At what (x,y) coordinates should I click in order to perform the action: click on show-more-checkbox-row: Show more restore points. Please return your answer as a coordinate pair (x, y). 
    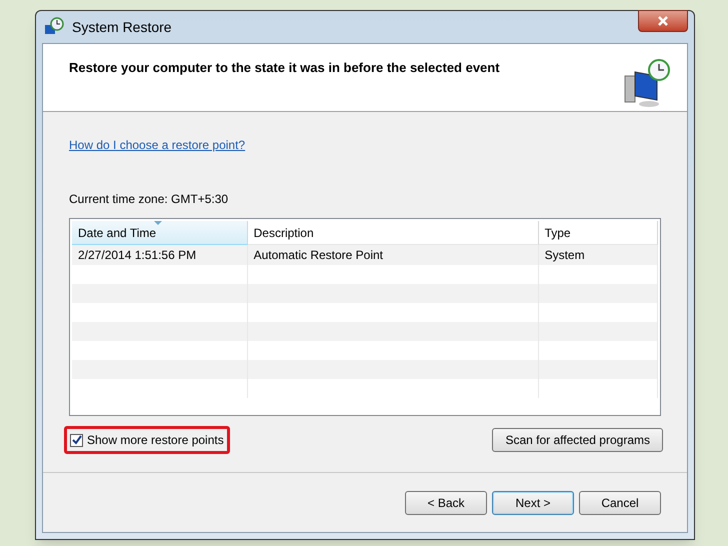
    Looking at the image, I should click on (147, 440).